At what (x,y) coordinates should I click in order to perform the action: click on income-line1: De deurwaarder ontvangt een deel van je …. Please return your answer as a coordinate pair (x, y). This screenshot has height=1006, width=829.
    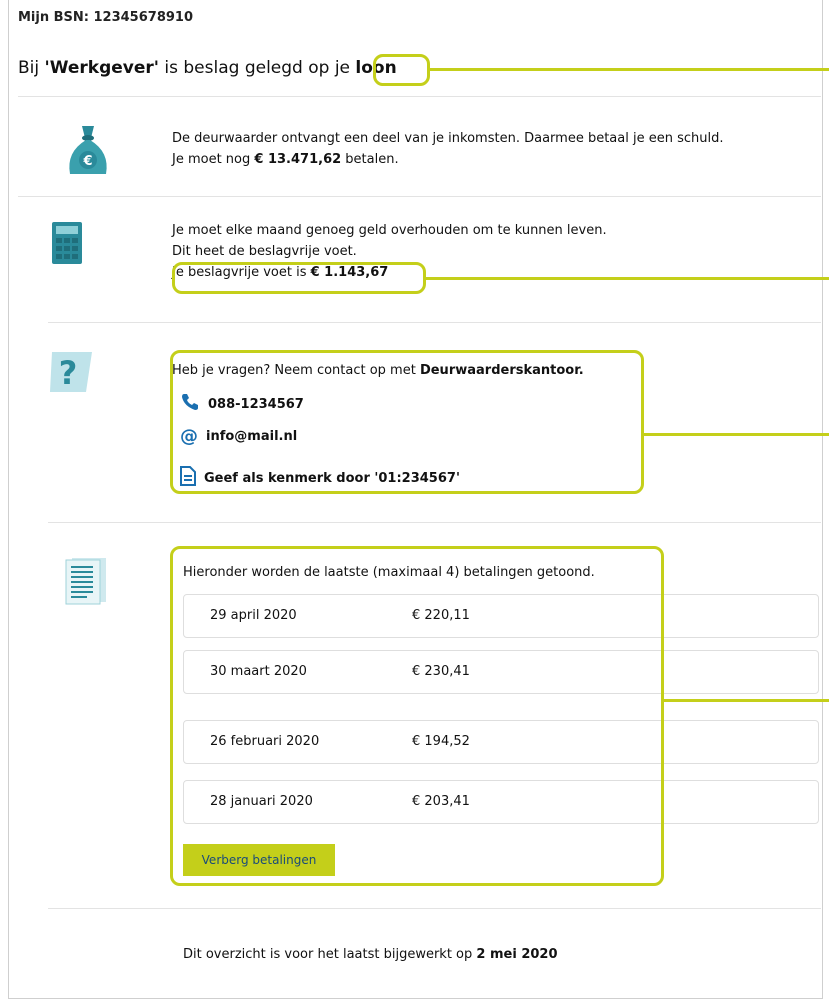
    Looking at the image, I should click on (448, 138).